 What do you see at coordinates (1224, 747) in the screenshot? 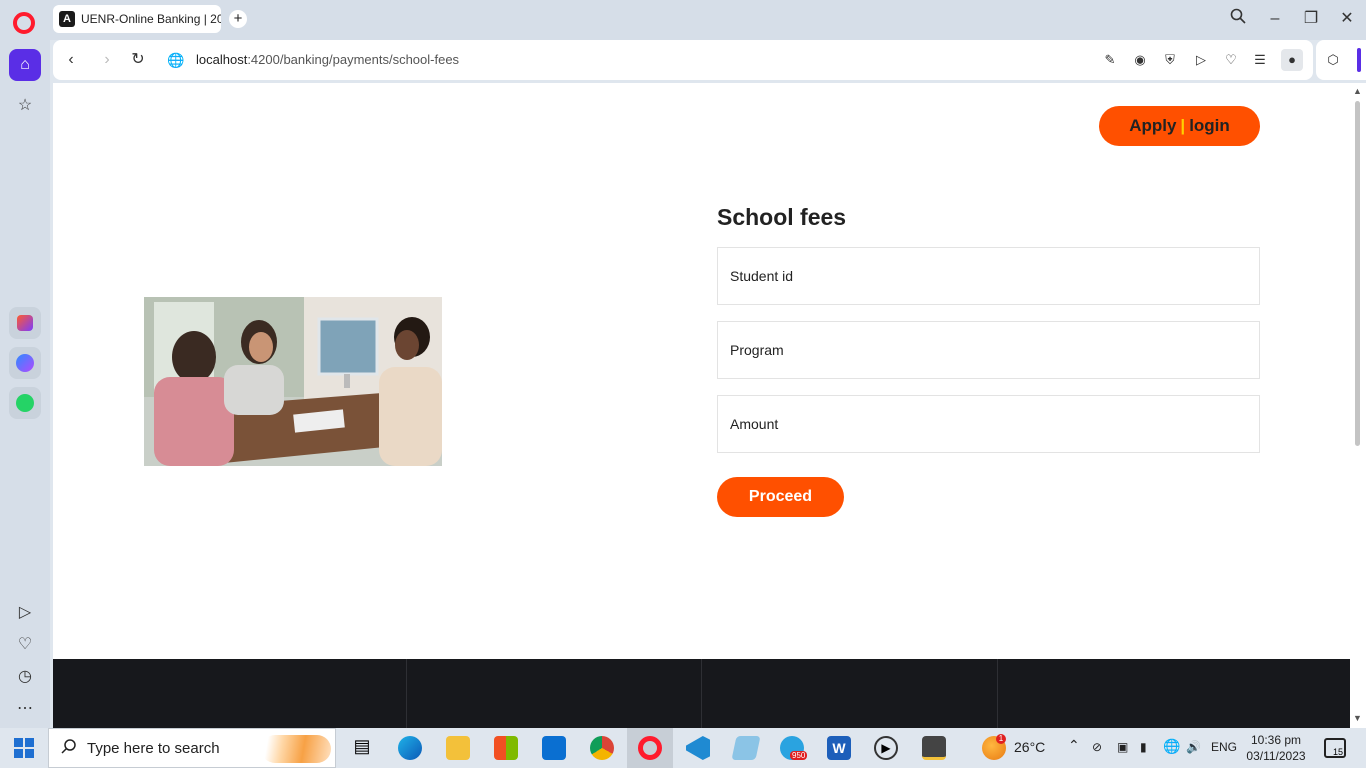
I see `language-indicator: ENG` at bounding box center [1224, 747].